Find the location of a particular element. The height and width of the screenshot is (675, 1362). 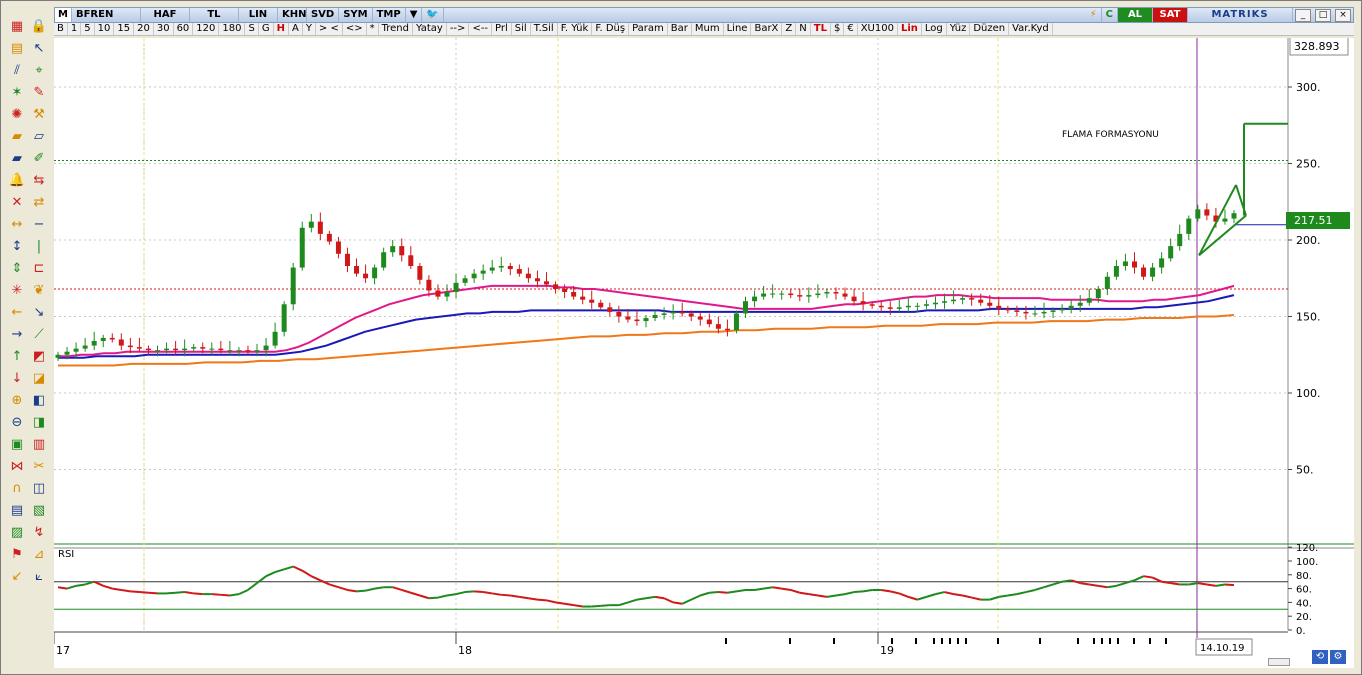

toolbar-item-0: B is located at coordinates (61, 29).